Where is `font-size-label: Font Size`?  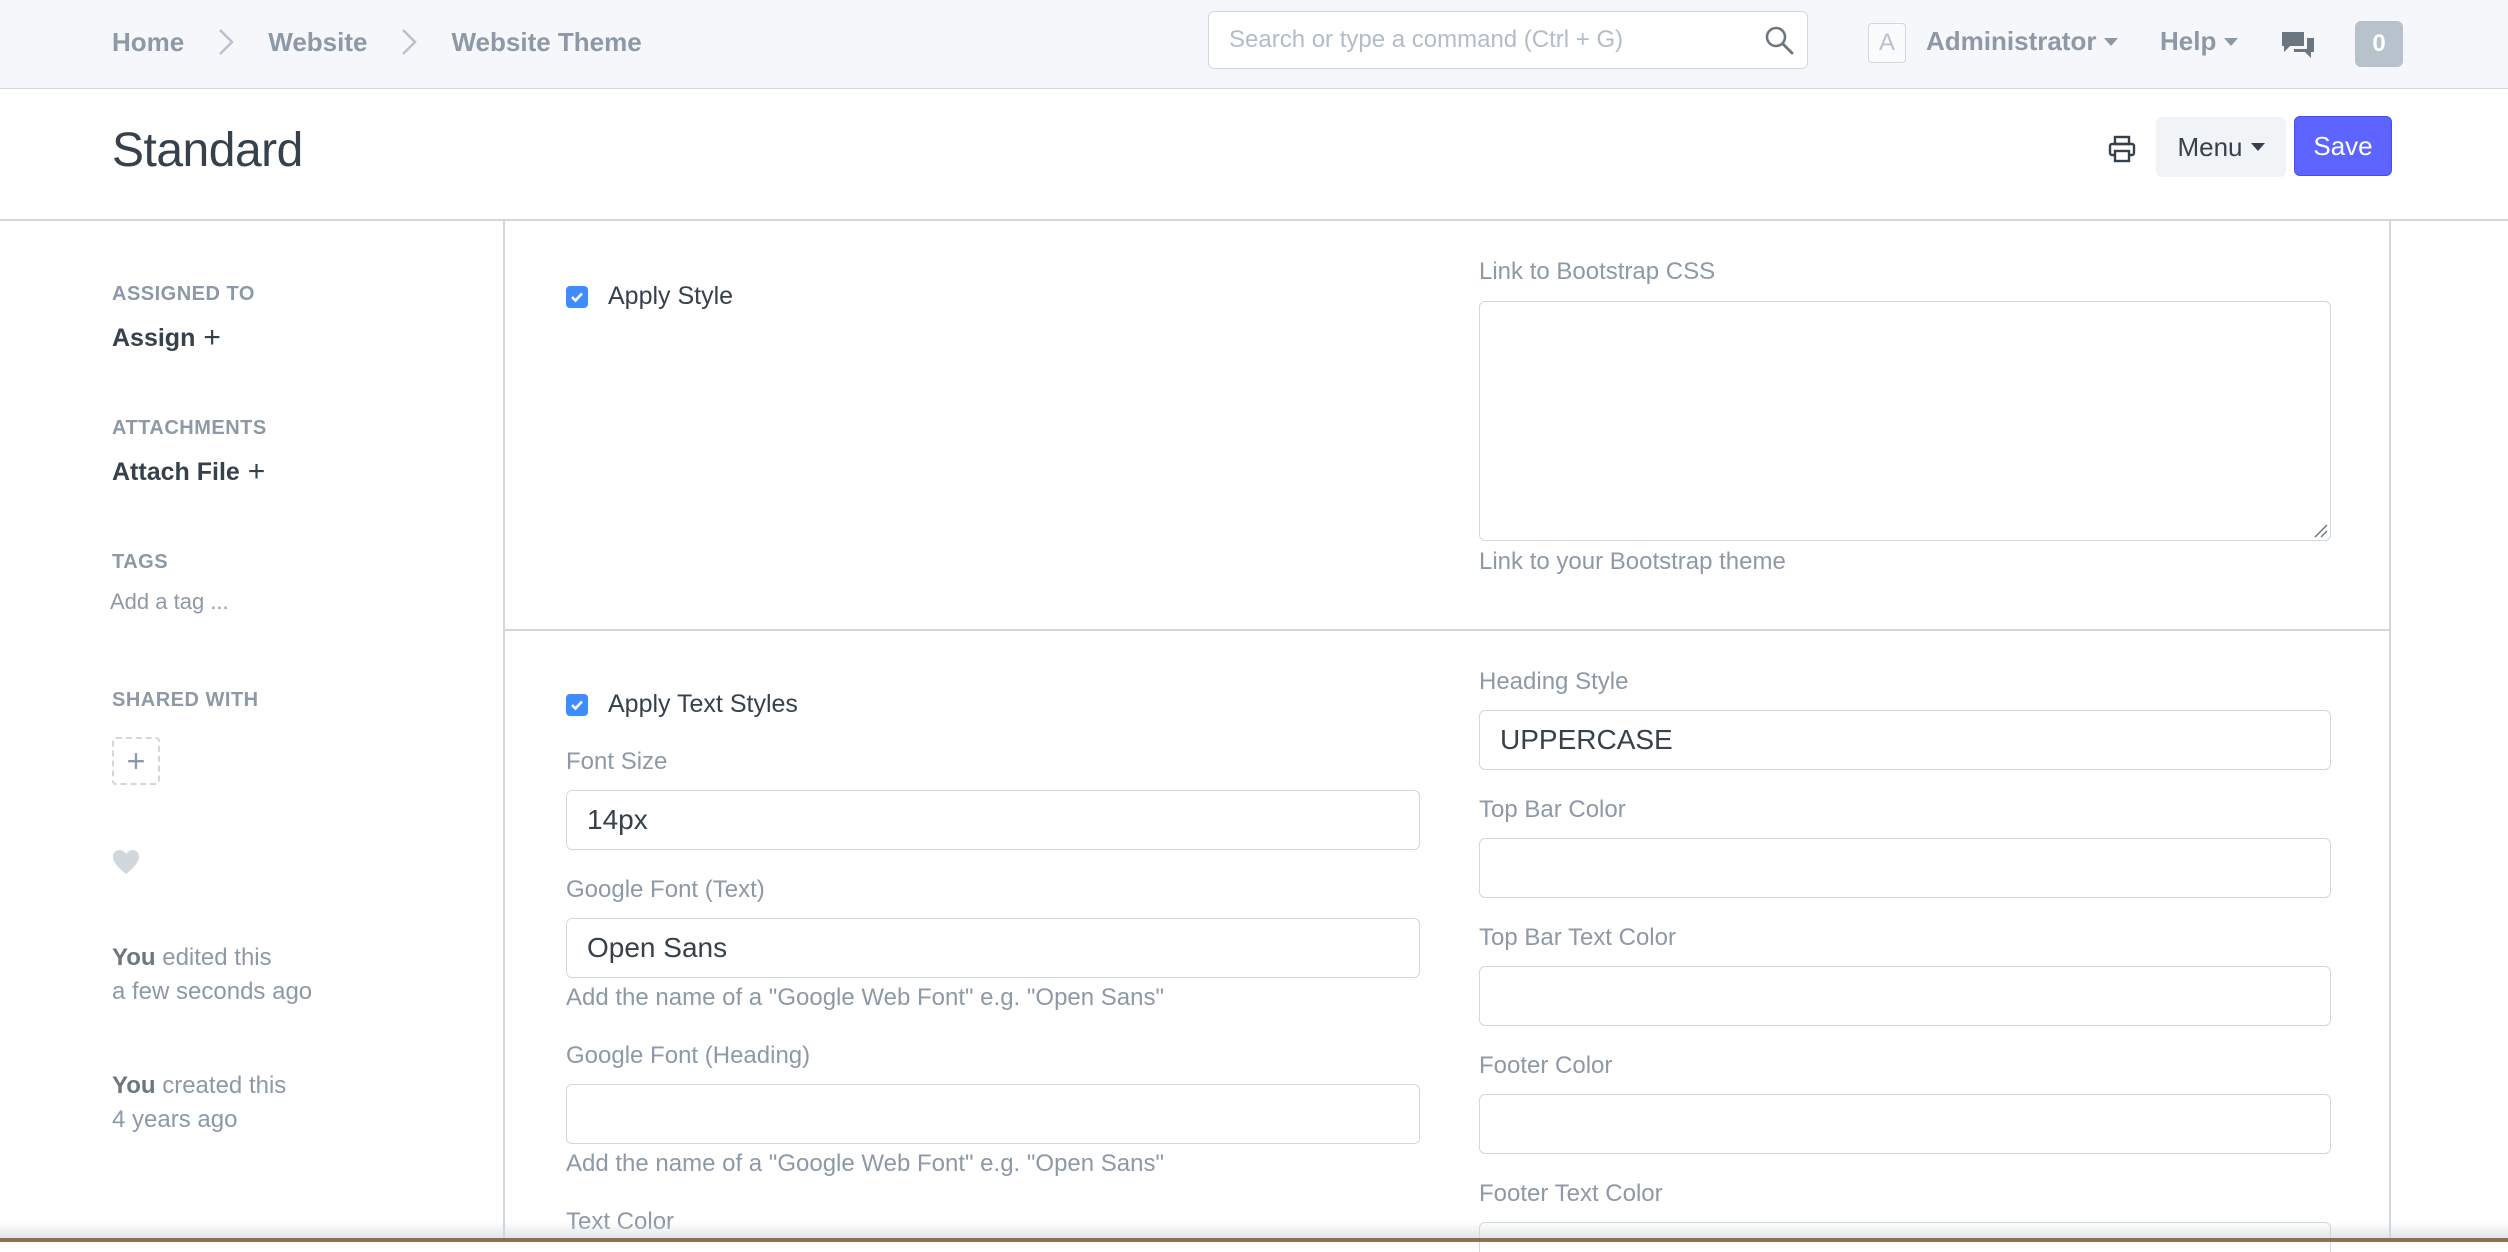 font-size-label: Font Size is located at coordinates (617, 761).